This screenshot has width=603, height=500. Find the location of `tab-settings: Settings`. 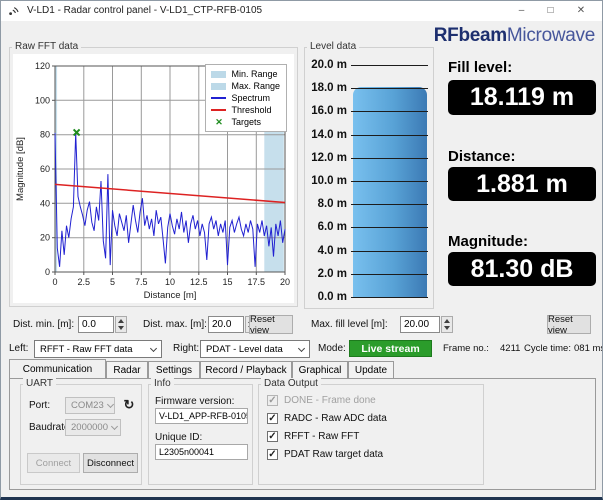

tab-settings: Settings is located at coordinates (174, 369).